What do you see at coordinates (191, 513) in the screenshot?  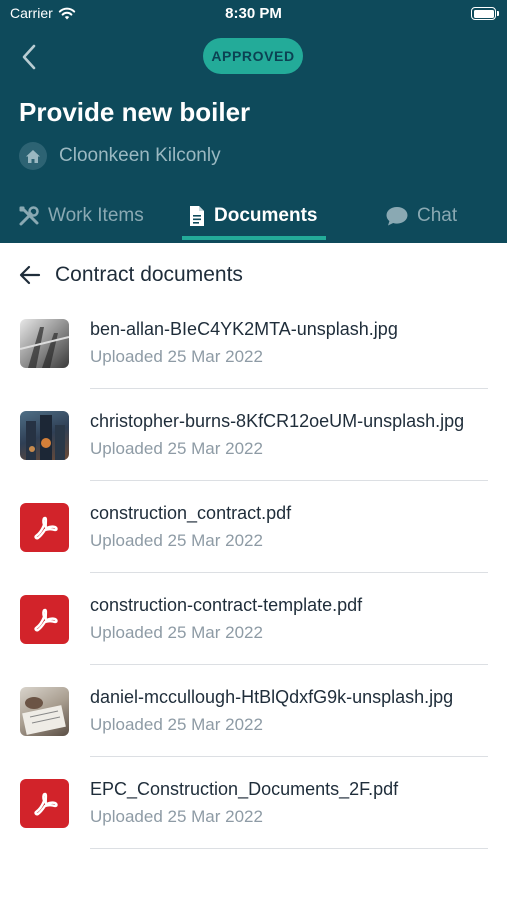 I see `document-name: construction_contract.pdf` at bounding box center [191, 513].